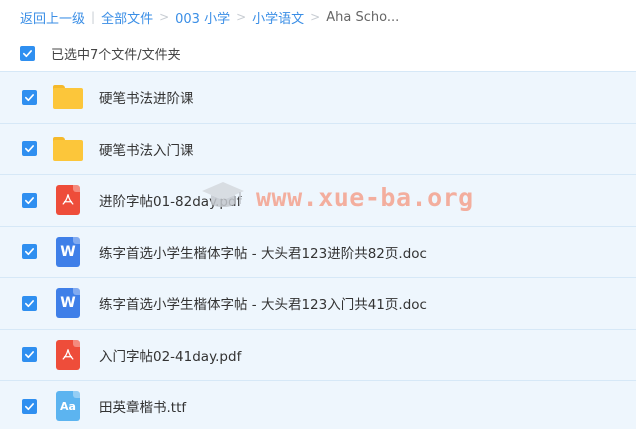 Image resolution: width=636 pixels, height=429 pixels. I want to click on list-item: W 练字首选小学生楷体字帖 - 大头君123进阶共82页.doc, so click(318, 251).